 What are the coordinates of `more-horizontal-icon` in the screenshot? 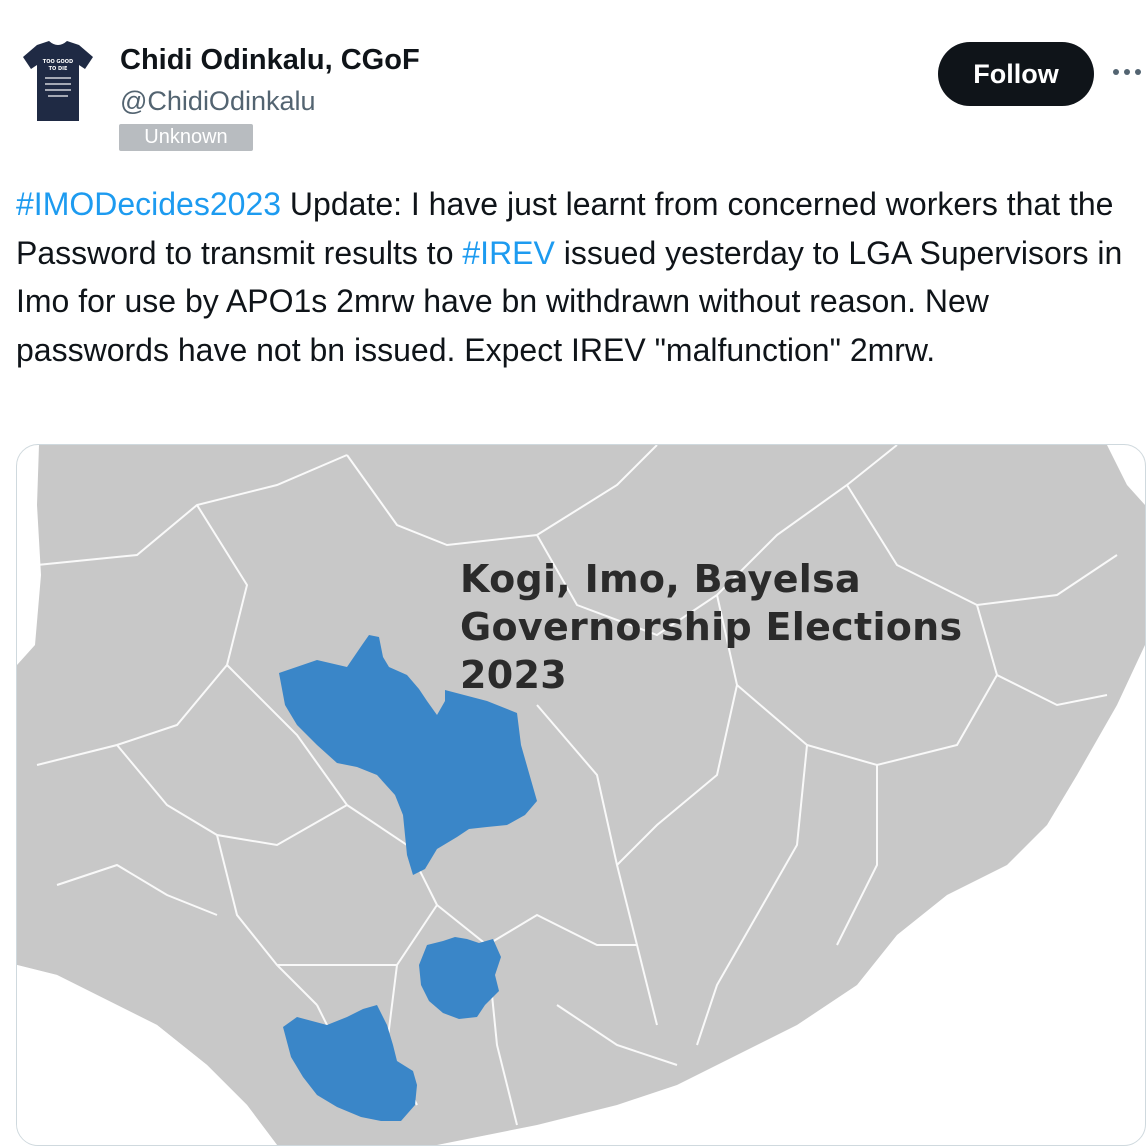 It's located at (1127, 72).